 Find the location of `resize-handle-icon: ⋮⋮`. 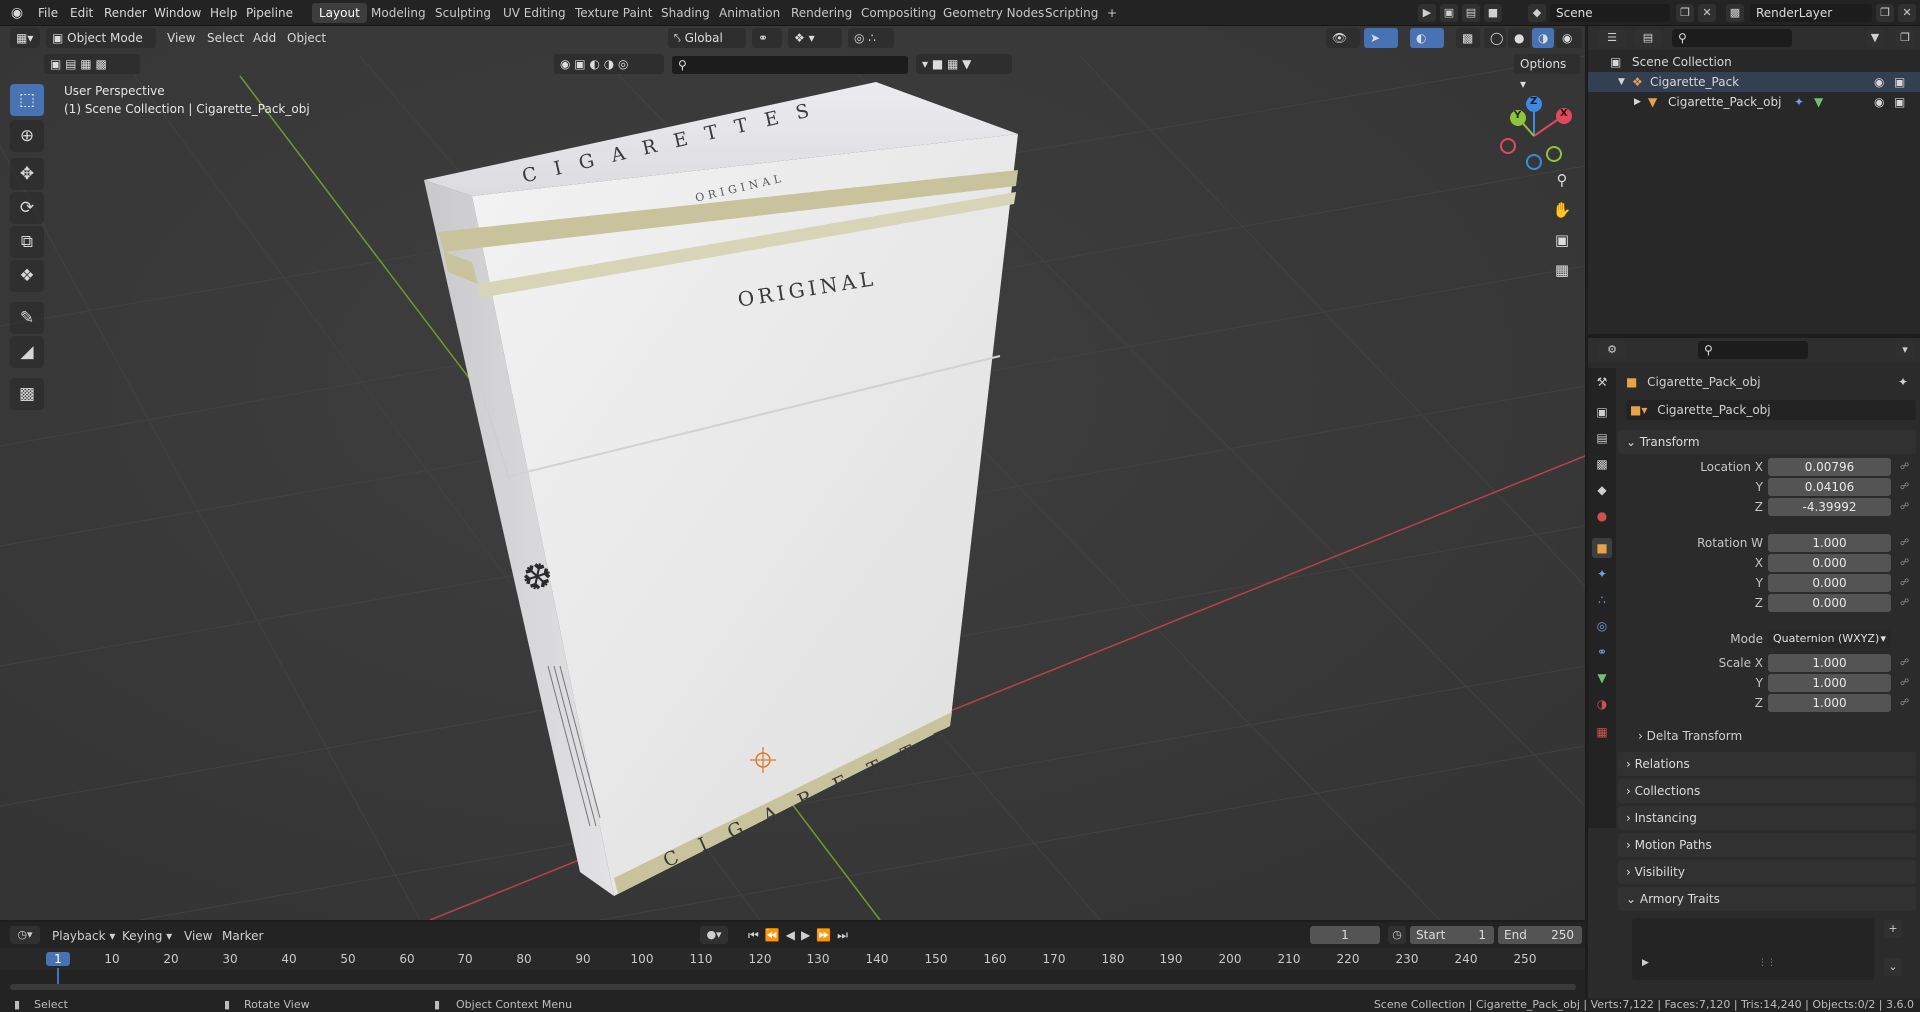

resize-handle-icon: ⋮⋮ is located at coordinates (1767, 963).